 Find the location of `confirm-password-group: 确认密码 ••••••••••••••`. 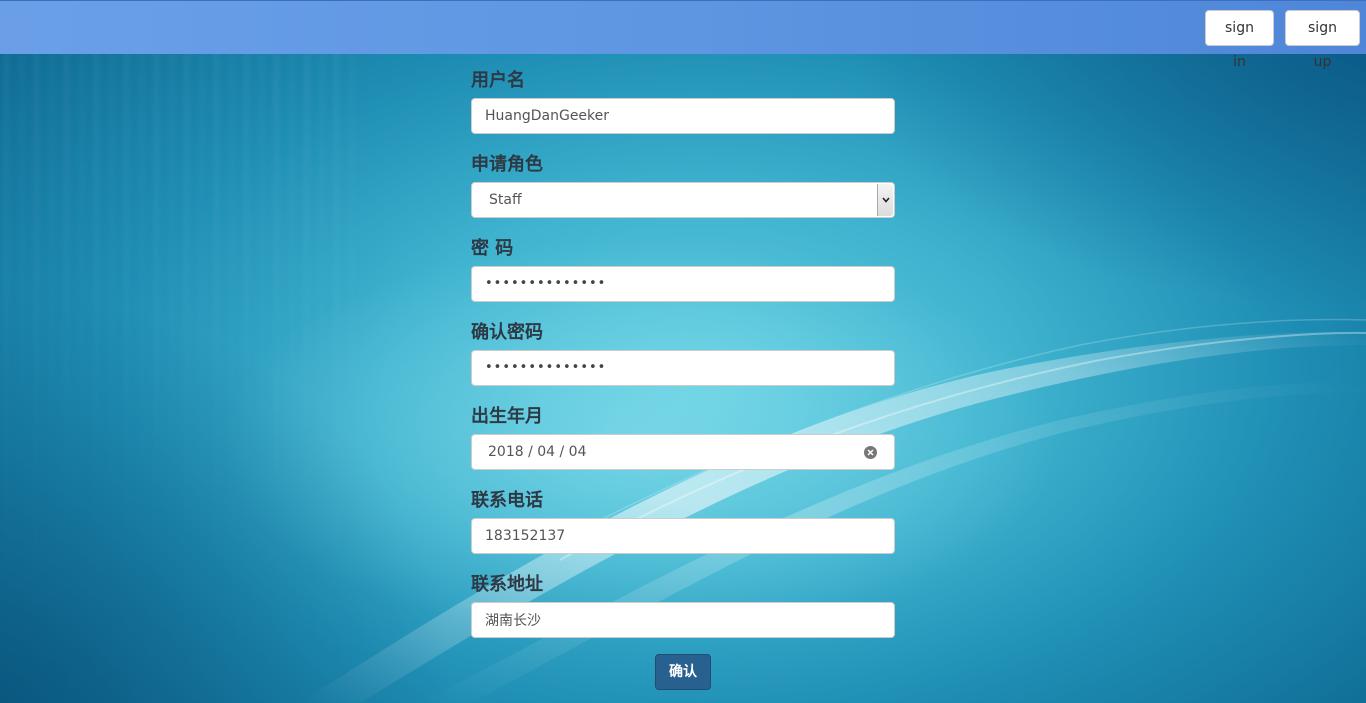

confirm-password-group: 确认密码 •••••••••••••• is located at coordinates (683, 360).